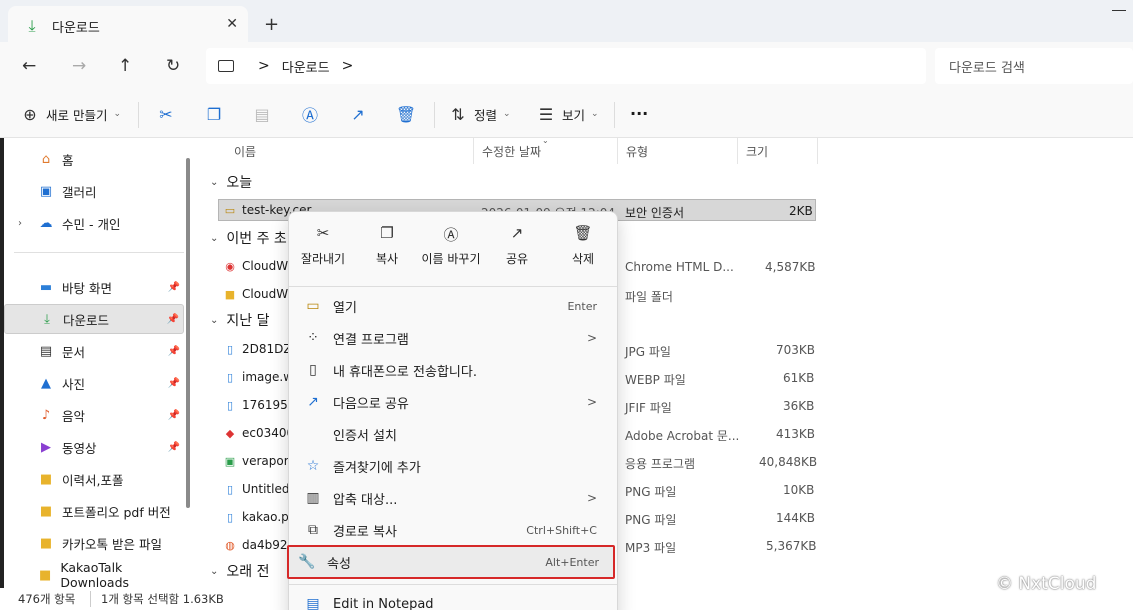 The width and height of the screenshot is (1133, 610). I want to click on group-this-week: ⌄ 이번 주 초, so click(248, 238).